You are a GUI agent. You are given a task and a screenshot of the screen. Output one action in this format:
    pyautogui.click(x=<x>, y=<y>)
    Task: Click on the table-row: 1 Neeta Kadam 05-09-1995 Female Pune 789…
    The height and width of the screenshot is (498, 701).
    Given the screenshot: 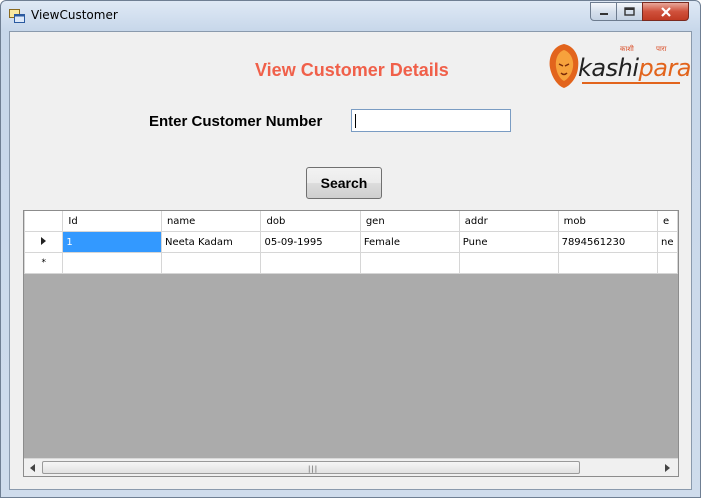 What is the action you would take?
    pyautogui.click(x=351, y=242)
    